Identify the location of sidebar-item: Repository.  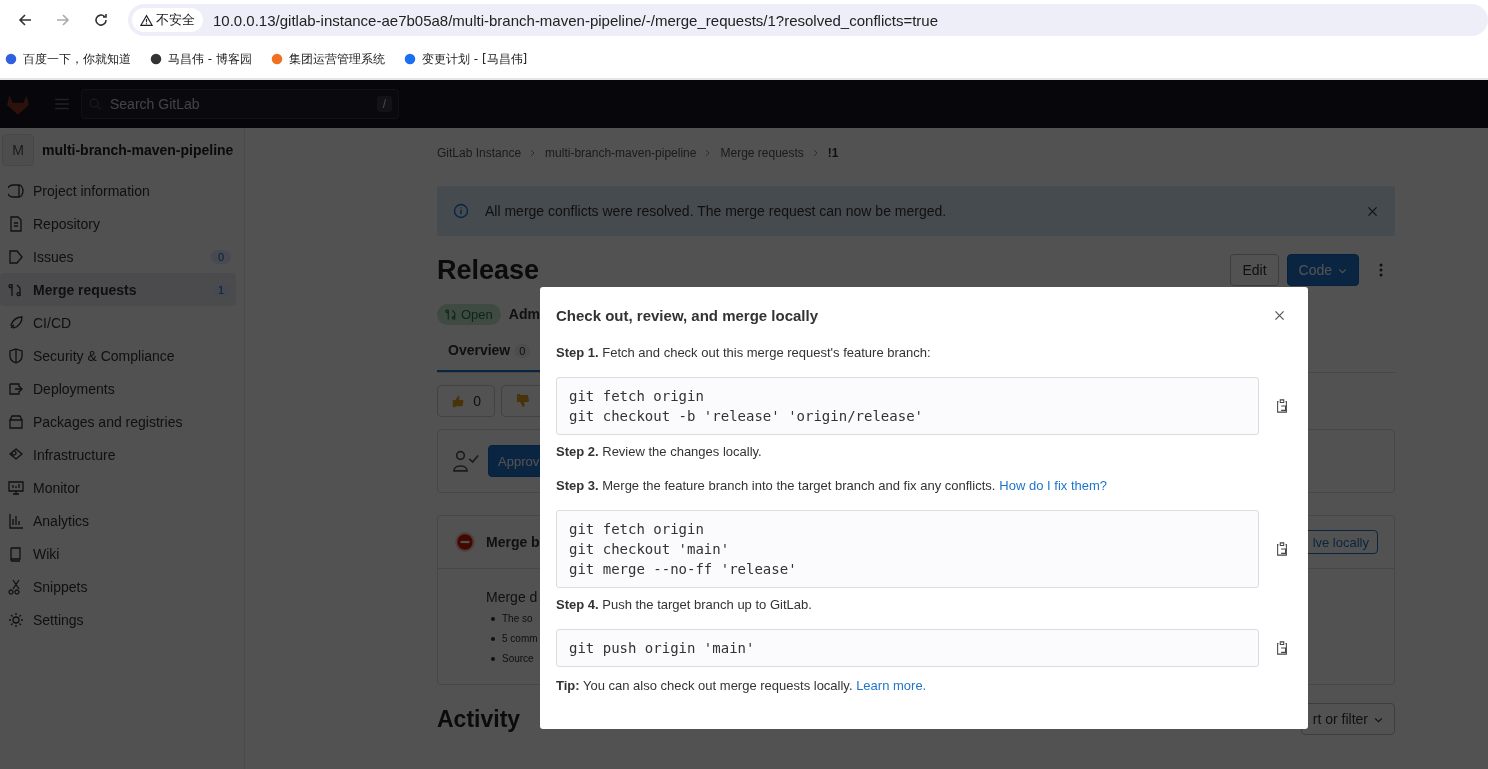
(118, 223).